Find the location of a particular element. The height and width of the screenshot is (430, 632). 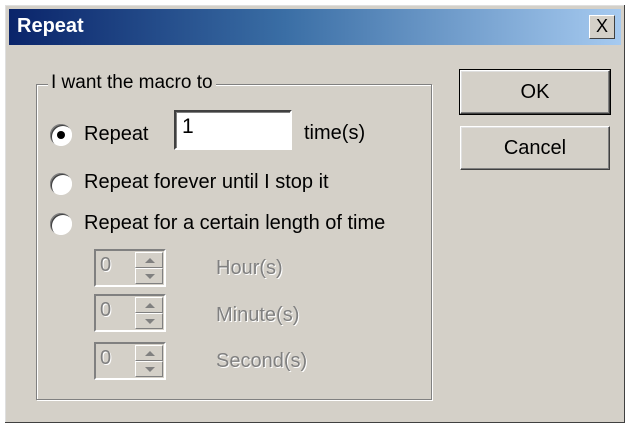

hours-up-button is located at coordinates (149, 260).